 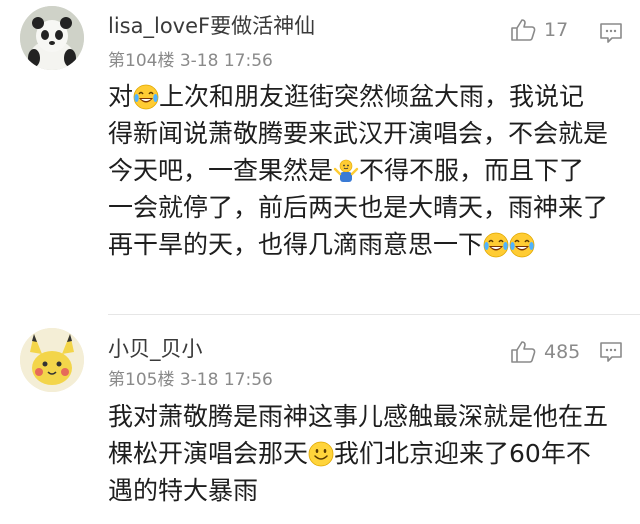 I want to click on content-text: 对, so click(x=121, y=96).